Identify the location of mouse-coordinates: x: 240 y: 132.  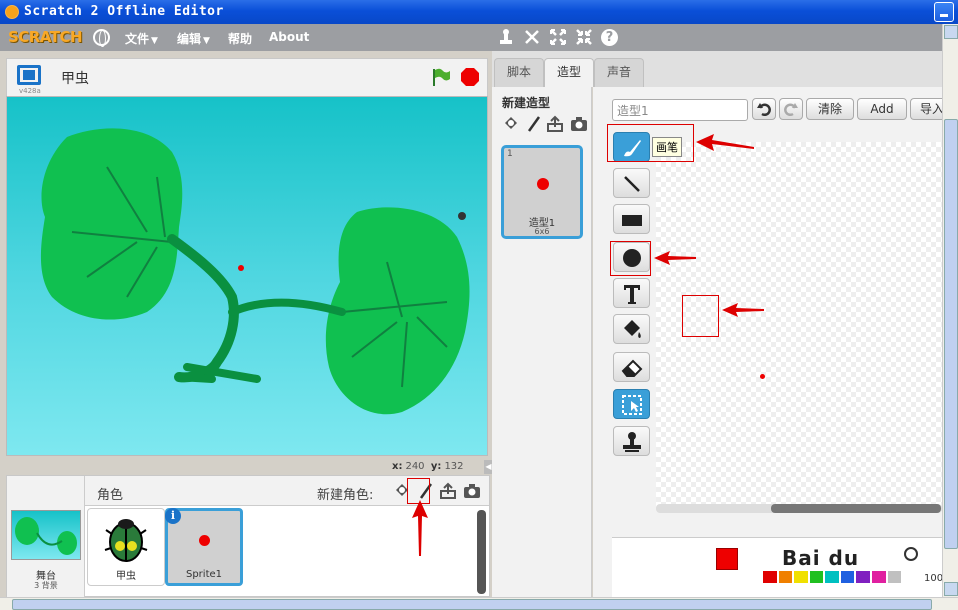
(428, 466).